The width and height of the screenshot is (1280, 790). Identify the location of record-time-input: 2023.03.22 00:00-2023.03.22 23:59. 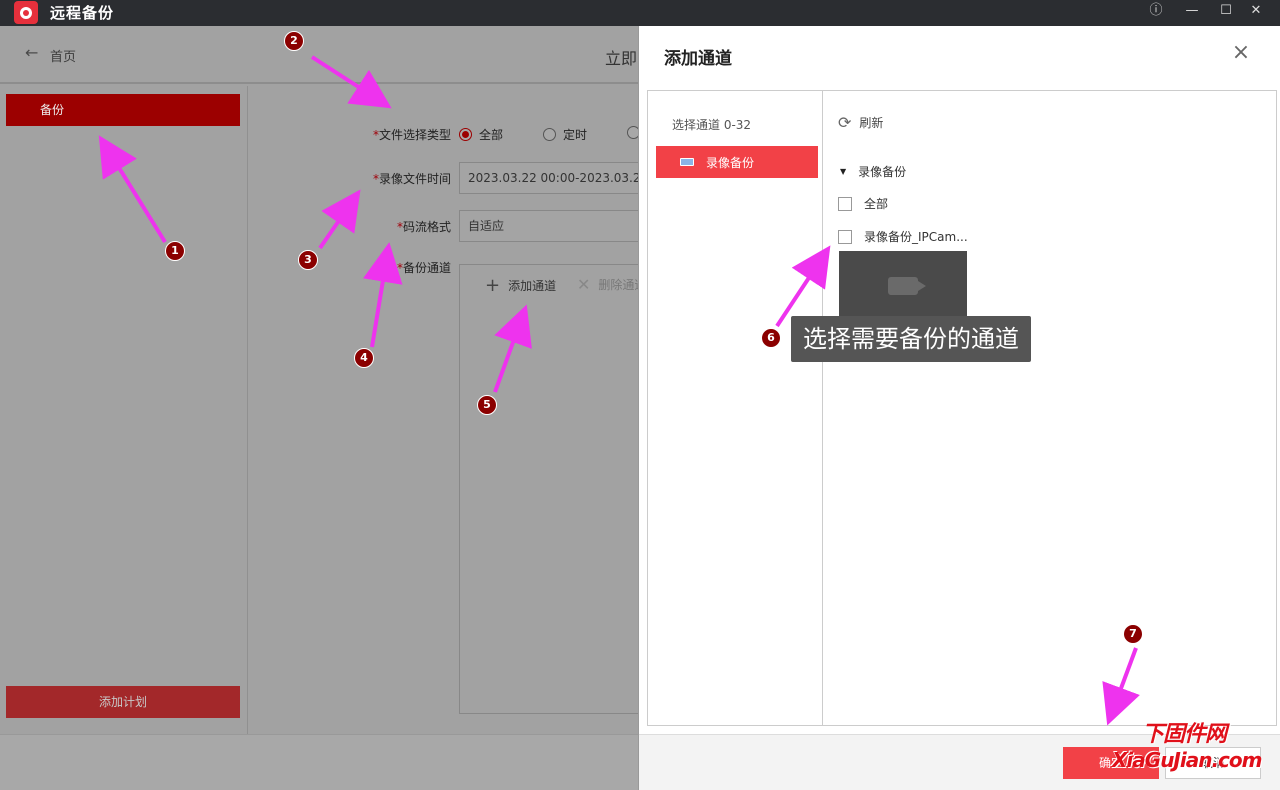
(548, 178).